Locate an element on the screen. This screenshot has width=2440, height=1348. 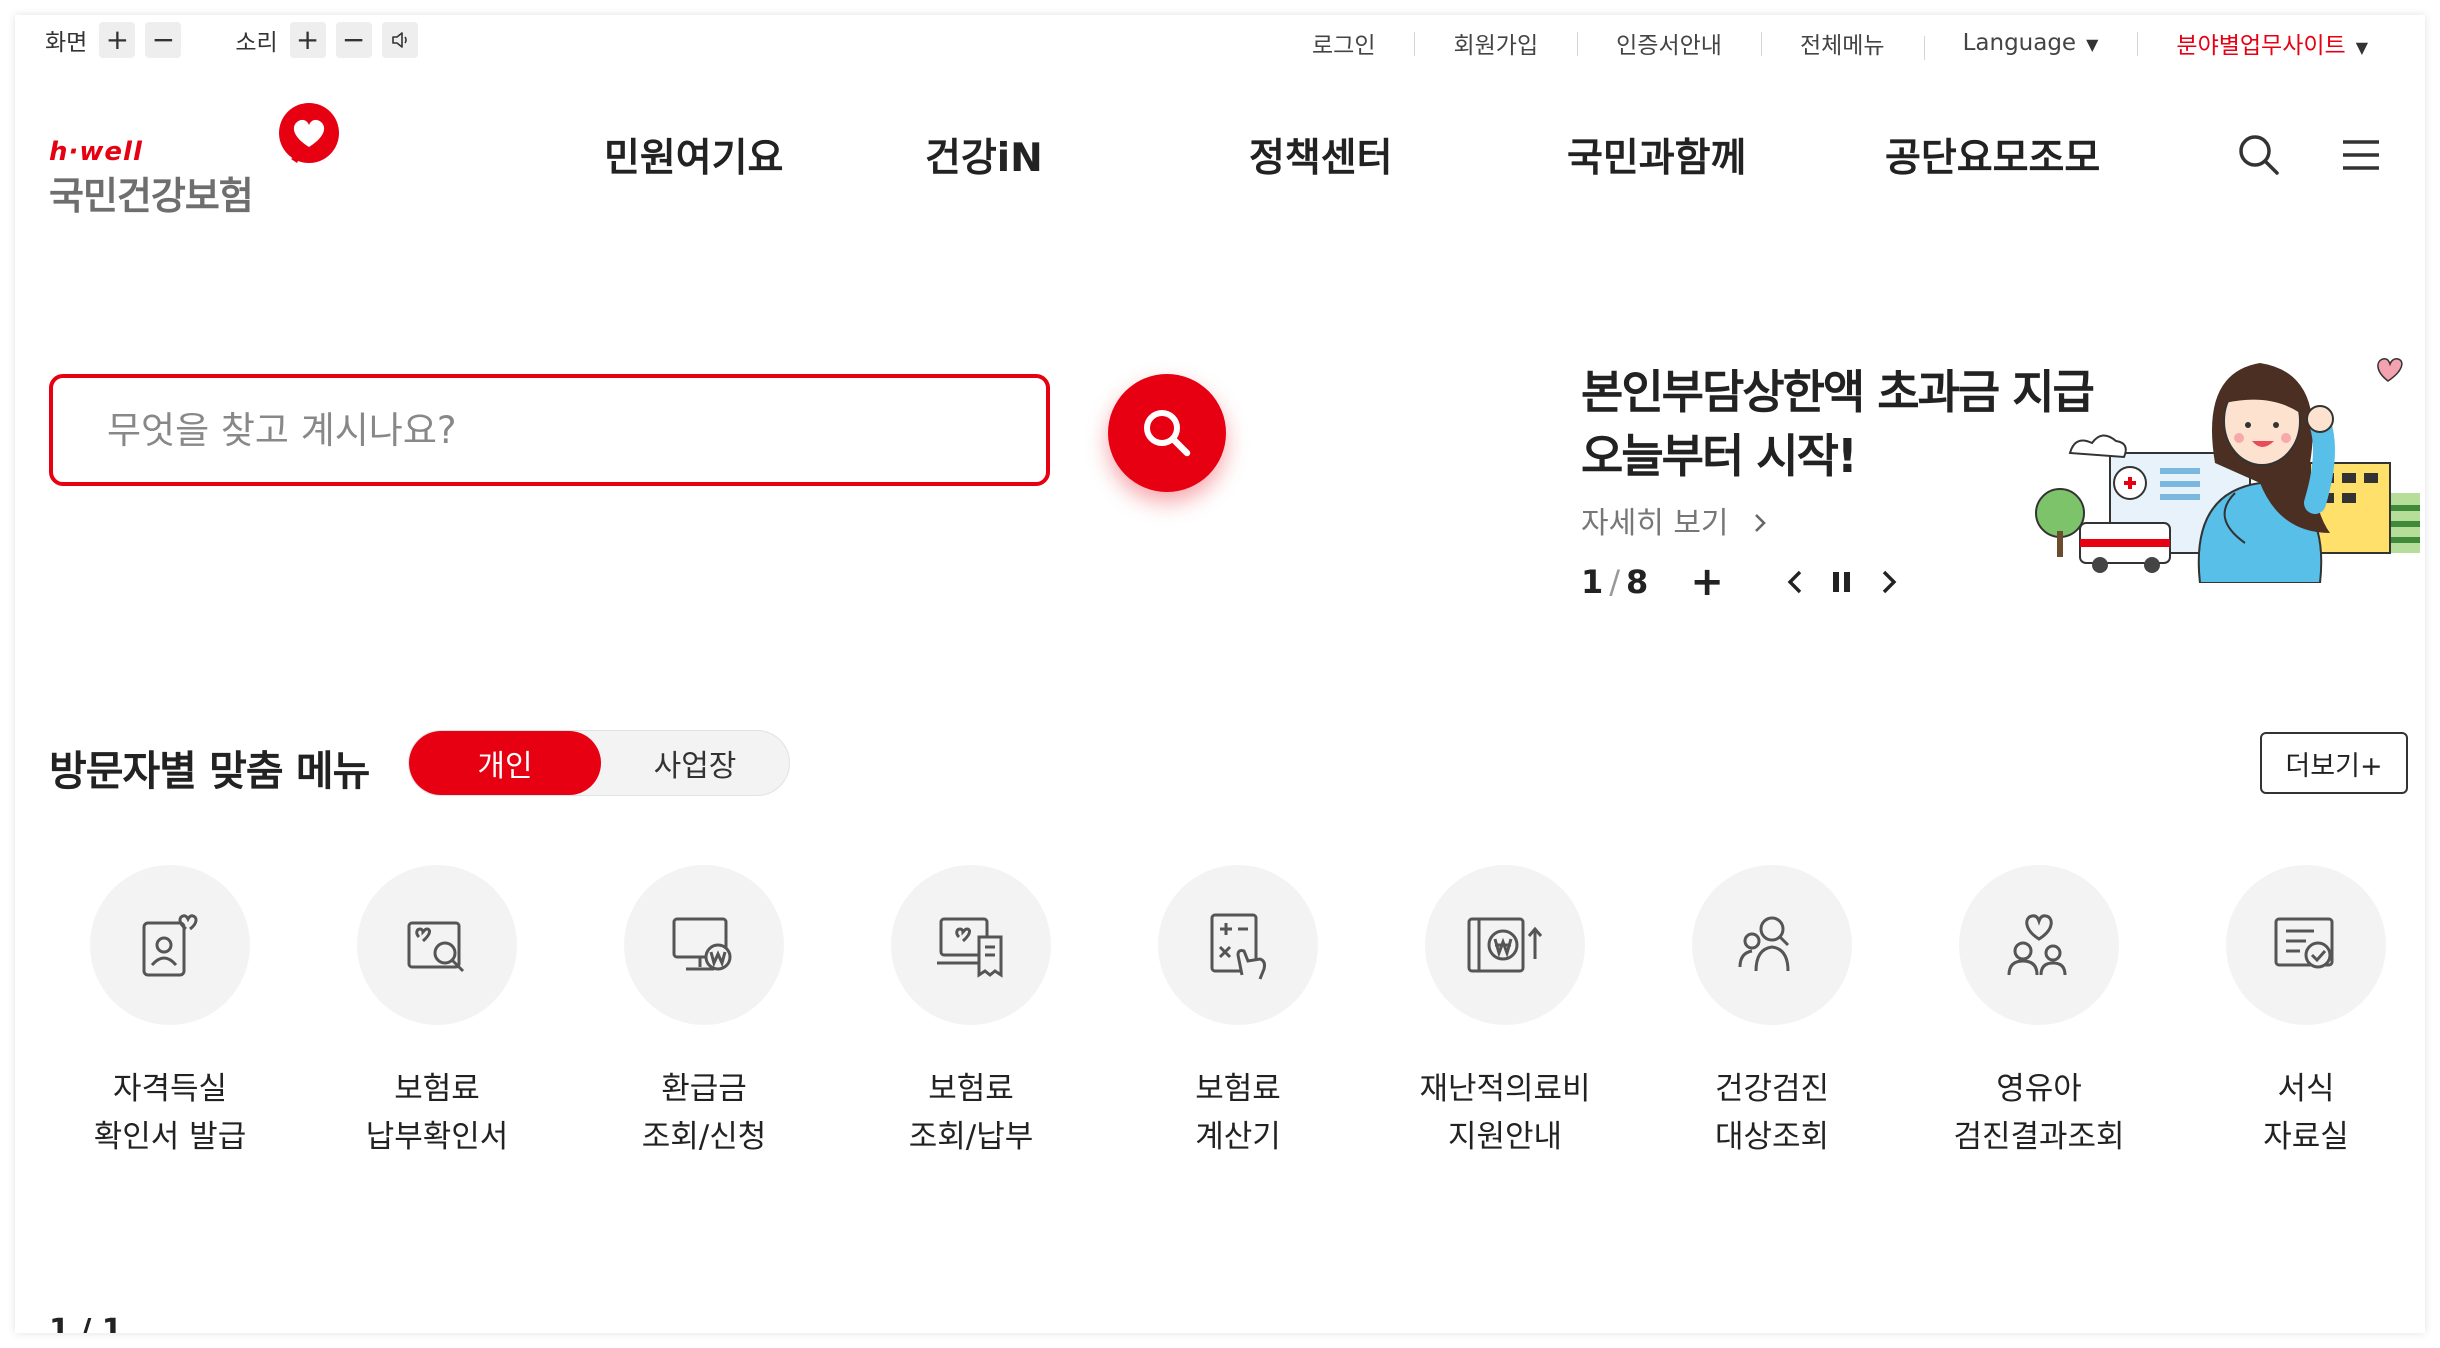
visitor-menu-title: 방문자별 맞춤 메뉴 is located at coordinates (209, 771).